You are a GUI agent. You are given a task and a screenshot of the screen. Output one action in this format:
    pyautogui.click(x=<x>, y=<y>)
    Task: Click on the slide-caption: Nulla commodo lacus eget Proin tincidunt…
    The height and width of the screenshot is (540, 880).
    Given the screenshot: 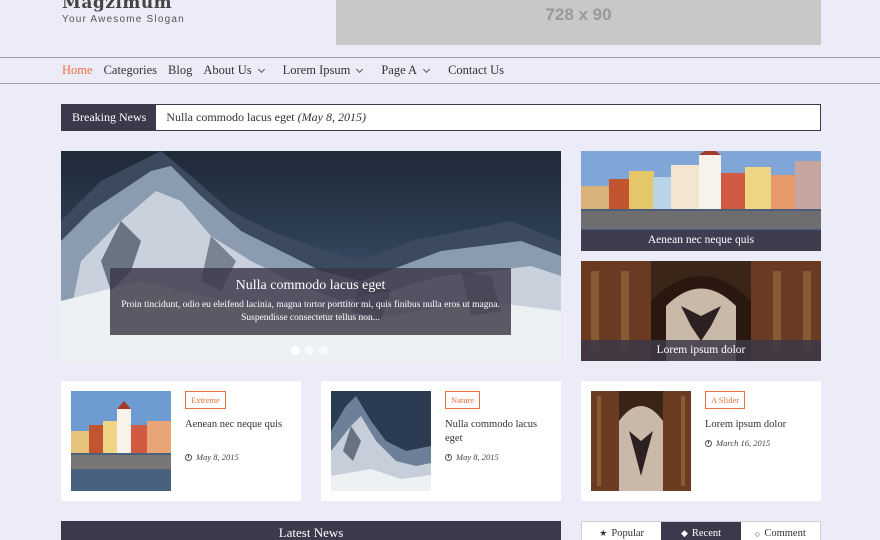 What is the action you would take?
    pyautogui.click(x=310, y=301)
    